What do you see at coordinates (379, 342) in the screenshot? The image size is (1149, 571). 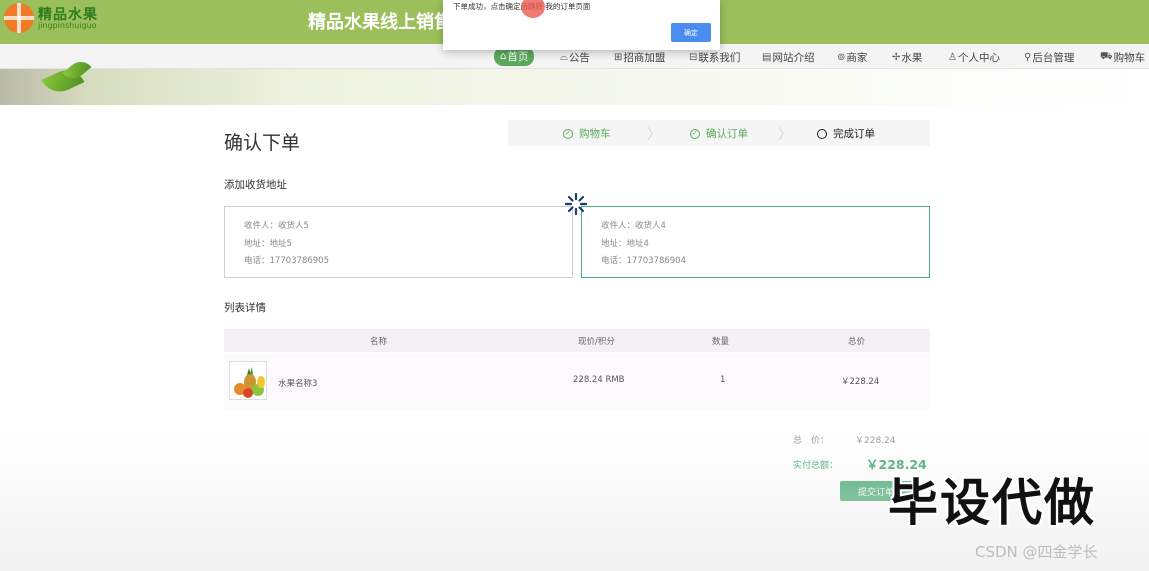 I see `column-header-name: 名称` at bounding box center [379, 342].